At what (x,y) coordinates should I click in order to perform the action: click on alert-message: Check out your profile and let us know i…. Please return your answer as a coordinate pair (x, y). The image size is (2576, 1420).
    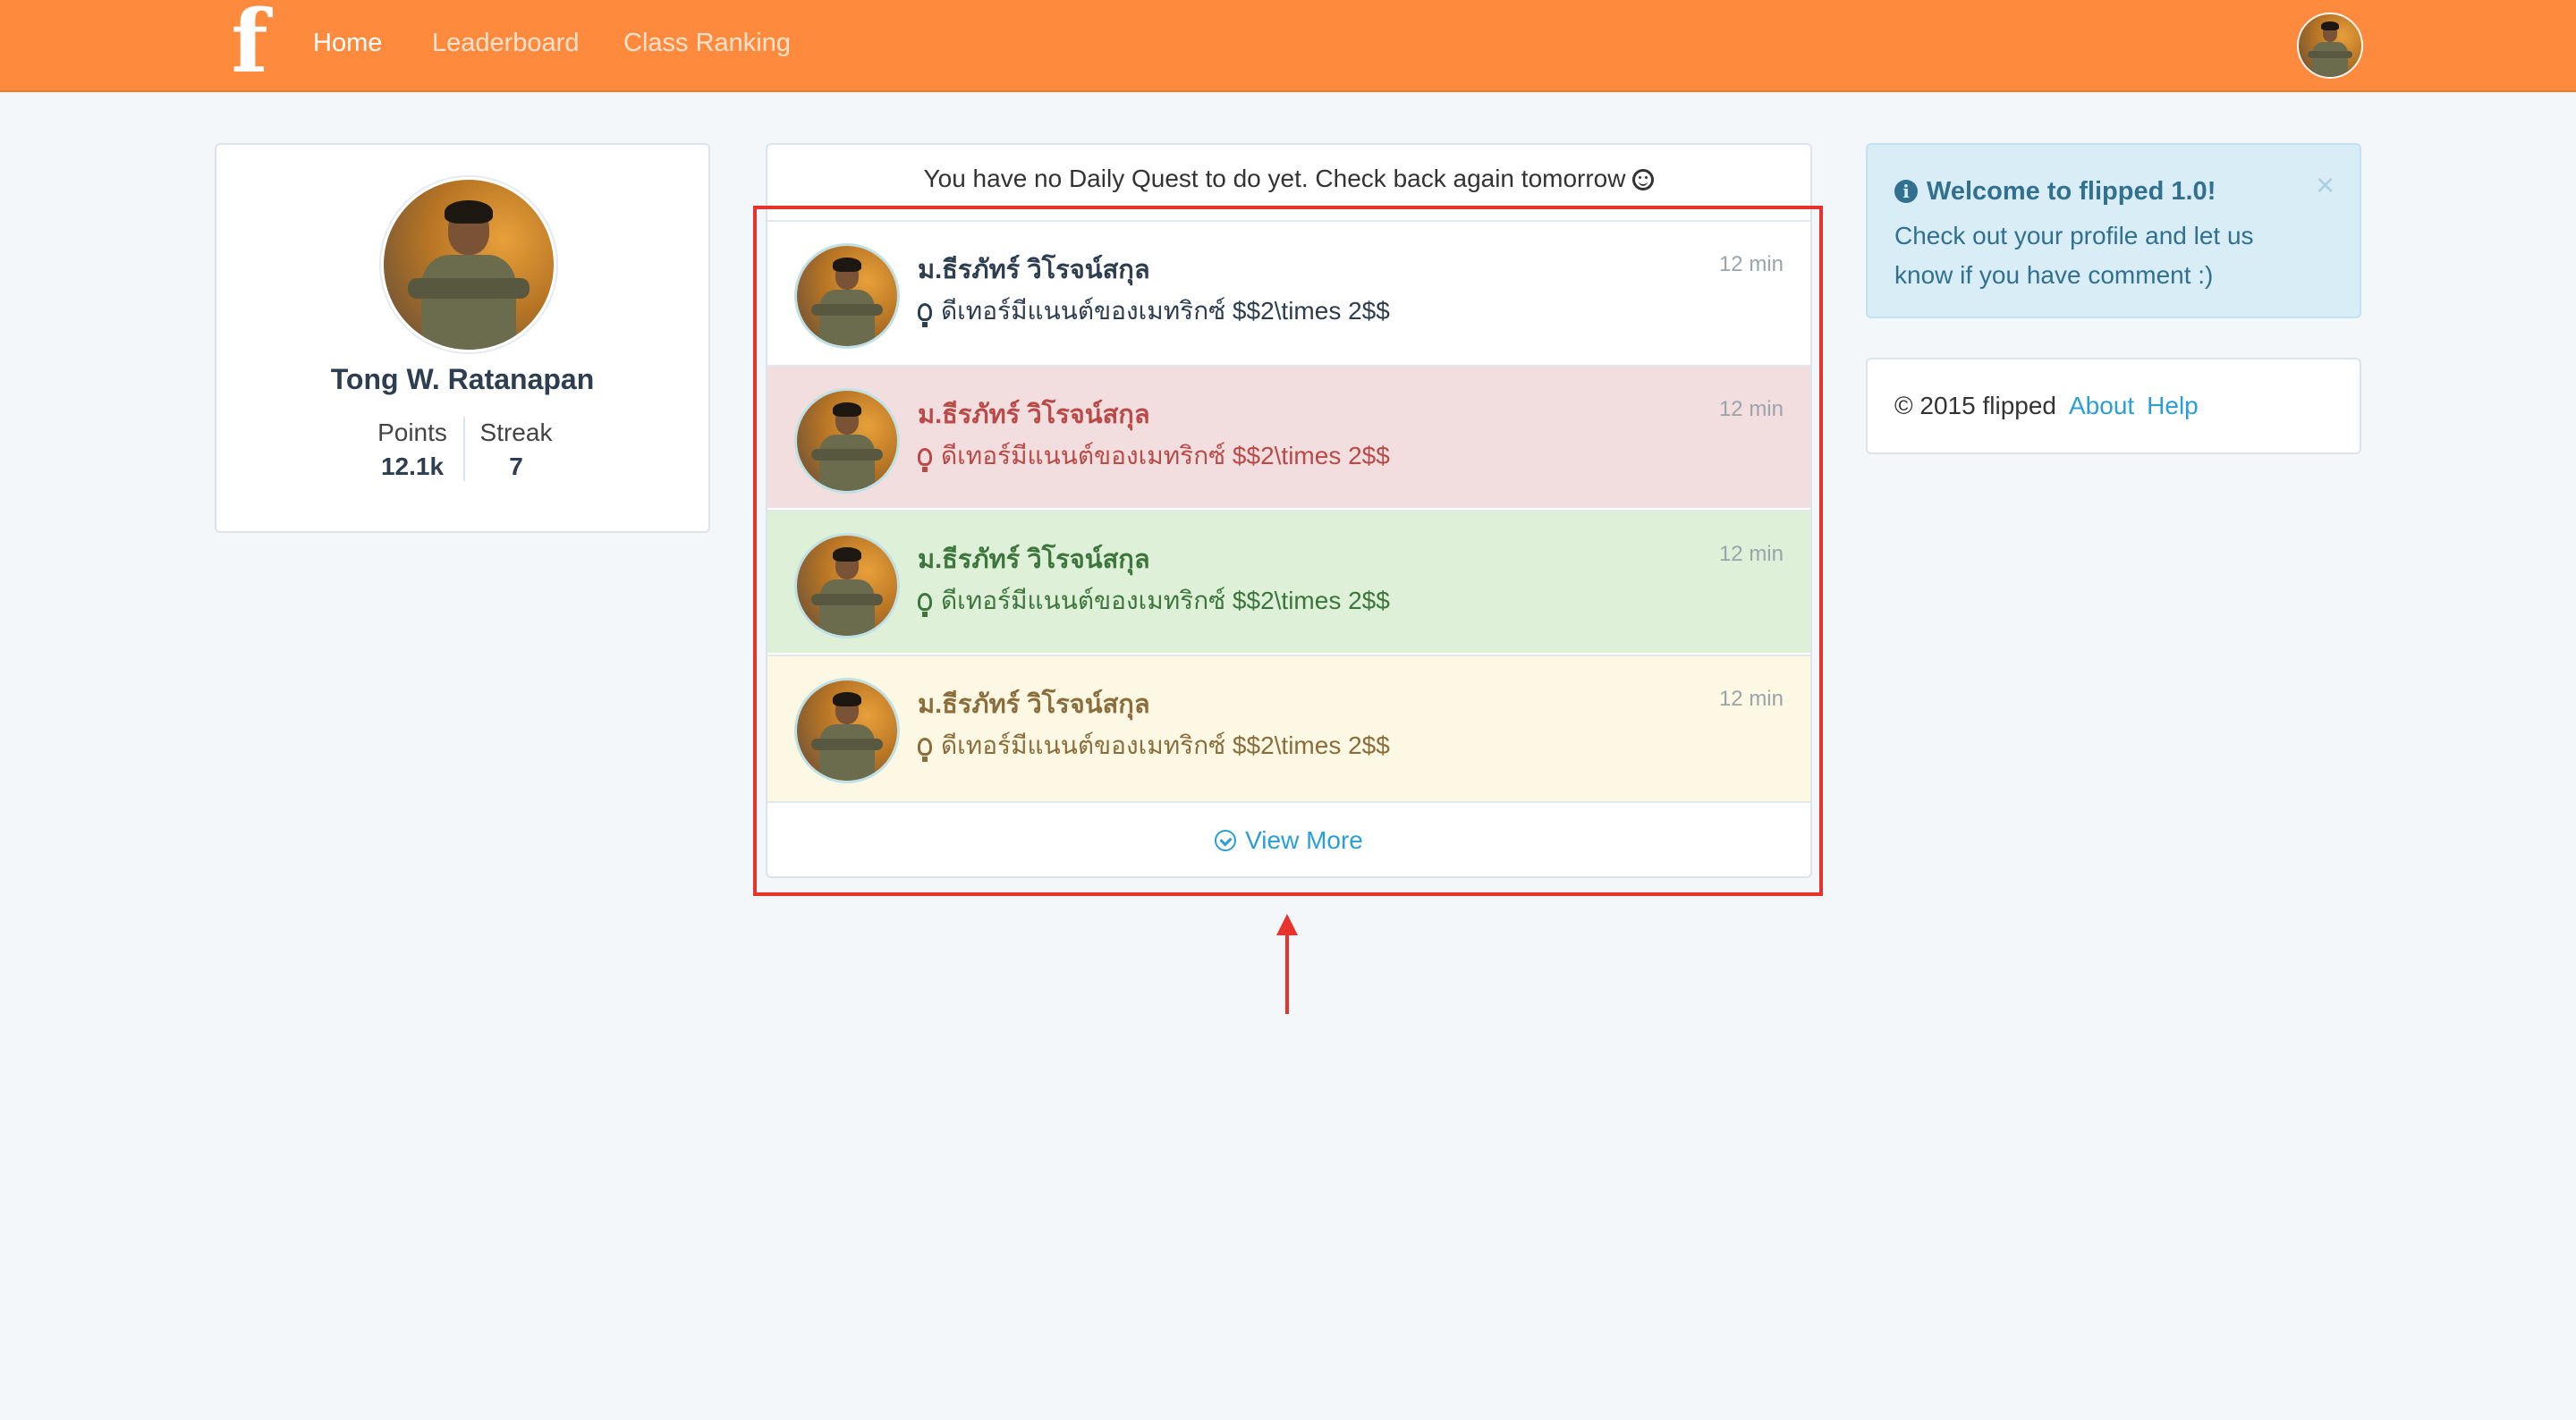
    Looking at the image, I should click on (2074, 256).